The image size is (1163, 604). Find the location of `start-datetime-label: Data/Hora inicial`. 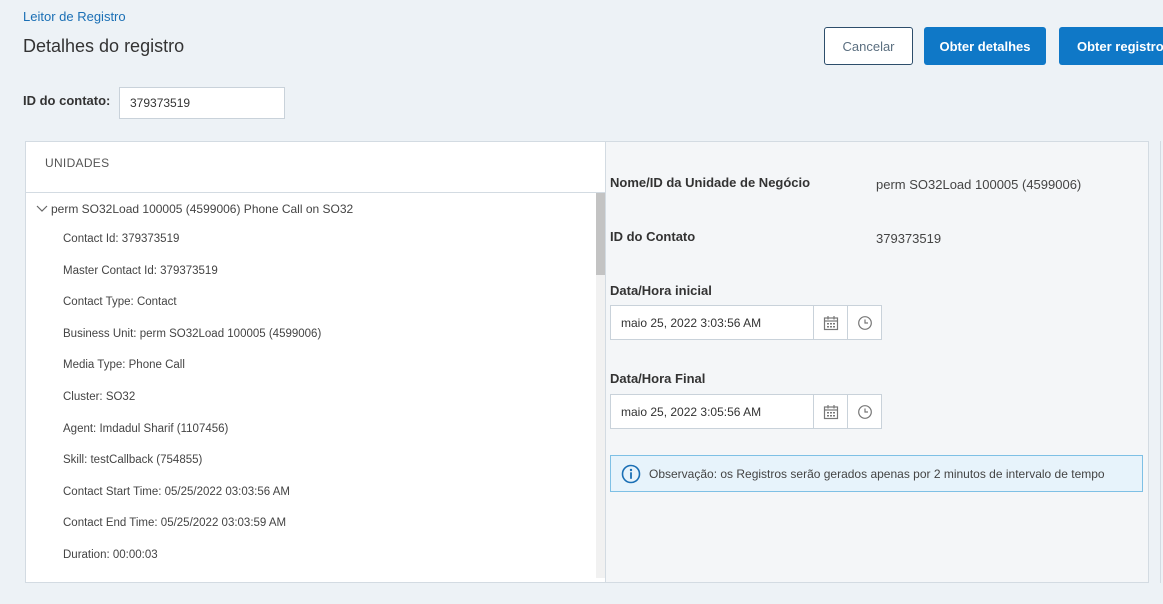

start-datetime-label: Data/Hora inicial is located at coordinates (661, 290).